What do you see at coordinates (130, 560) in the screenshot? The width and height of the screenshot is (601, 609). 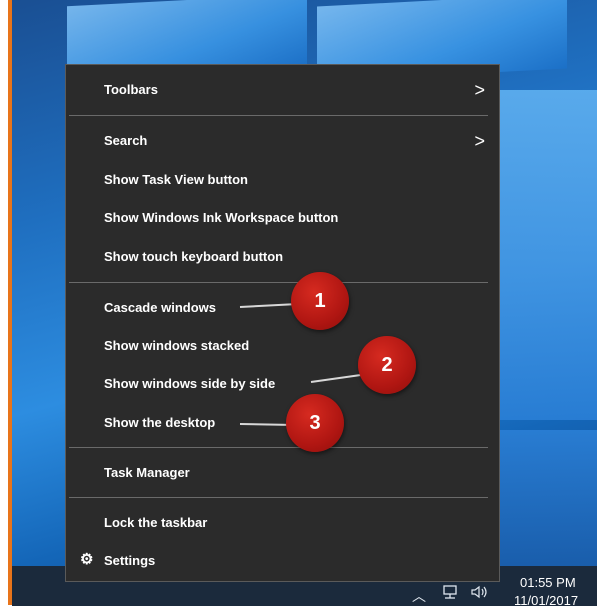 I see `menu-item-label: Settings` at bounding box center [130, 560].